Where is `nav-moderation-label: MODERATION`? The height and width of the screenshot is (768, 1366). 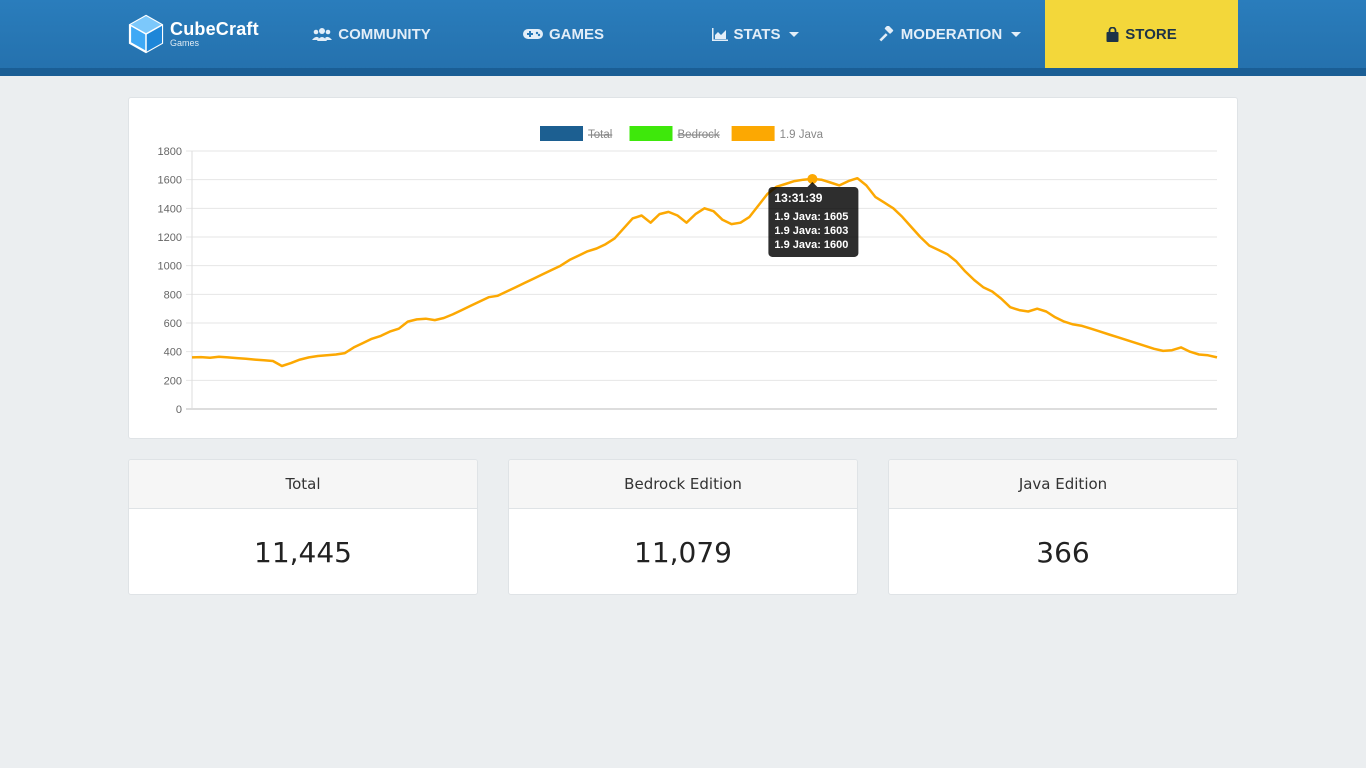 nav-moderation-label: MODERATION is located at coordinates (951, 34).